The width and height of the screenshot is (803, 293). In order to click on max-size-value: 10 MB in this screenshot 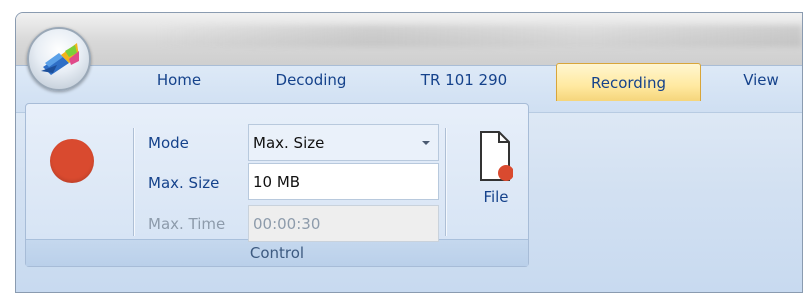, I will do `click(277, 181)`.